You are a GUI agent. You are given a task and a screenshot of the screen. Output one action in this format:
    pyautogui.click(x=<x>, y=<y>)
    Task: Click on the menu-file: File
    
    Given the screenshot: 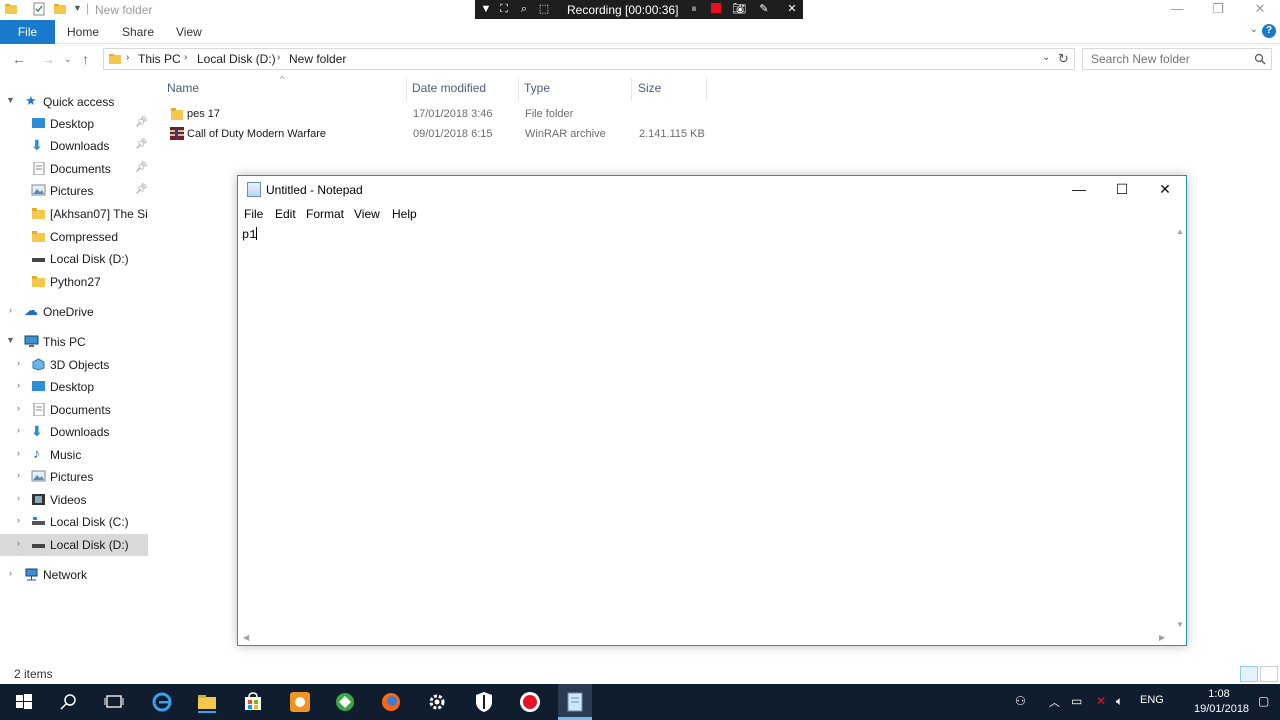 What is the action you would take?
    pyautogui.click(x=253, y=214)
    